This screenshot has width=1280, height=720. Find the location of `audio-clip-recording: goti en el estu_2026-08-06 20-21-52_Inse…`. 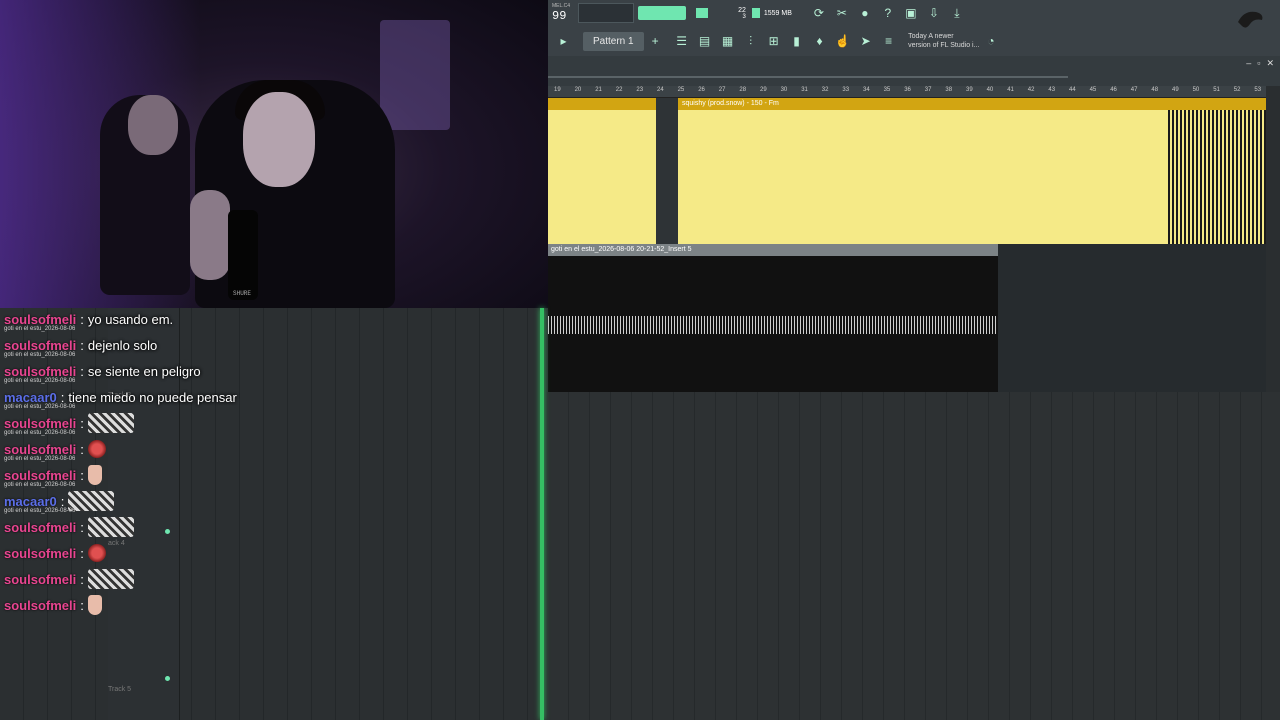

audio-clip-recording: goti en el estu_2026-08-06 20-21-52_Inse… is located at coordinates (773, 318).